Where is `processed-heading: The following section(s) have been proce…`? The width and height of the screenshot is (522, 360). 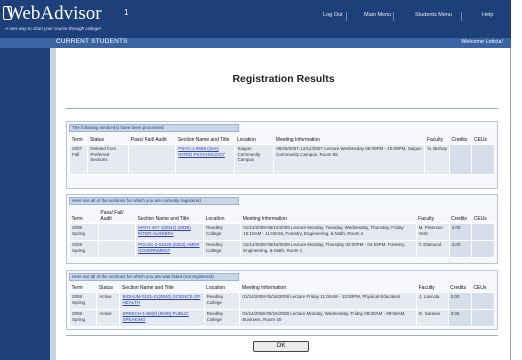 processed-heading: The following section(s) have been proce… is located at coordinates (154, 128).